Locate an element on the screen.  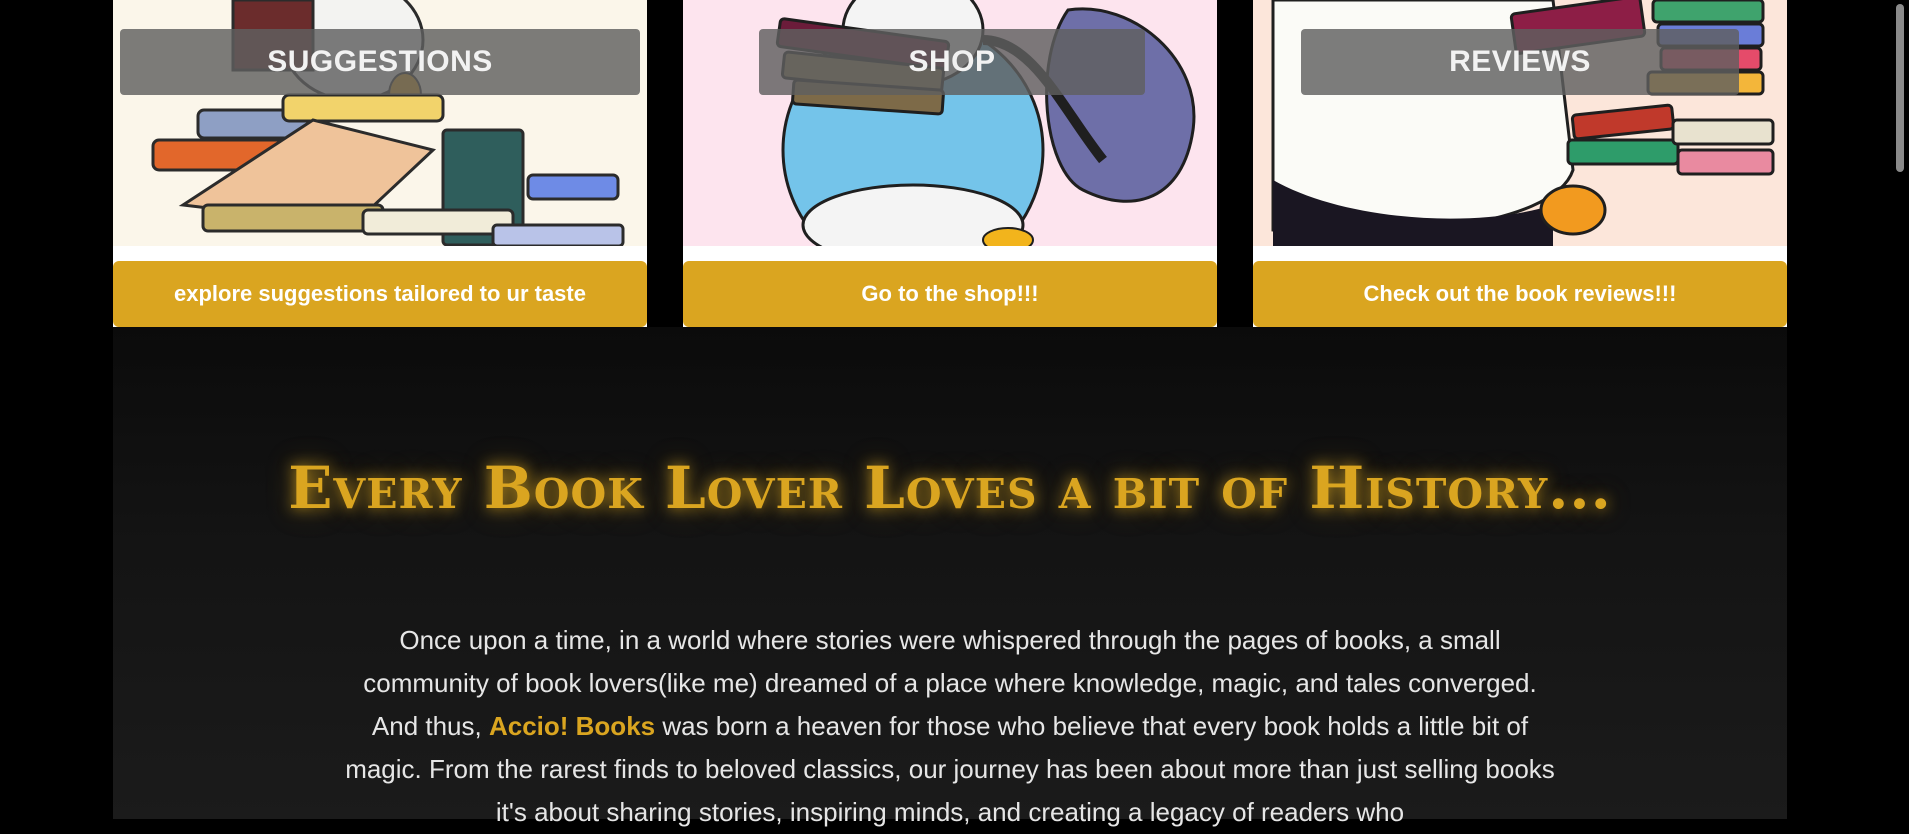
shop-card: SHOP Go to the shop!!! is located at coordinates (950, 163).